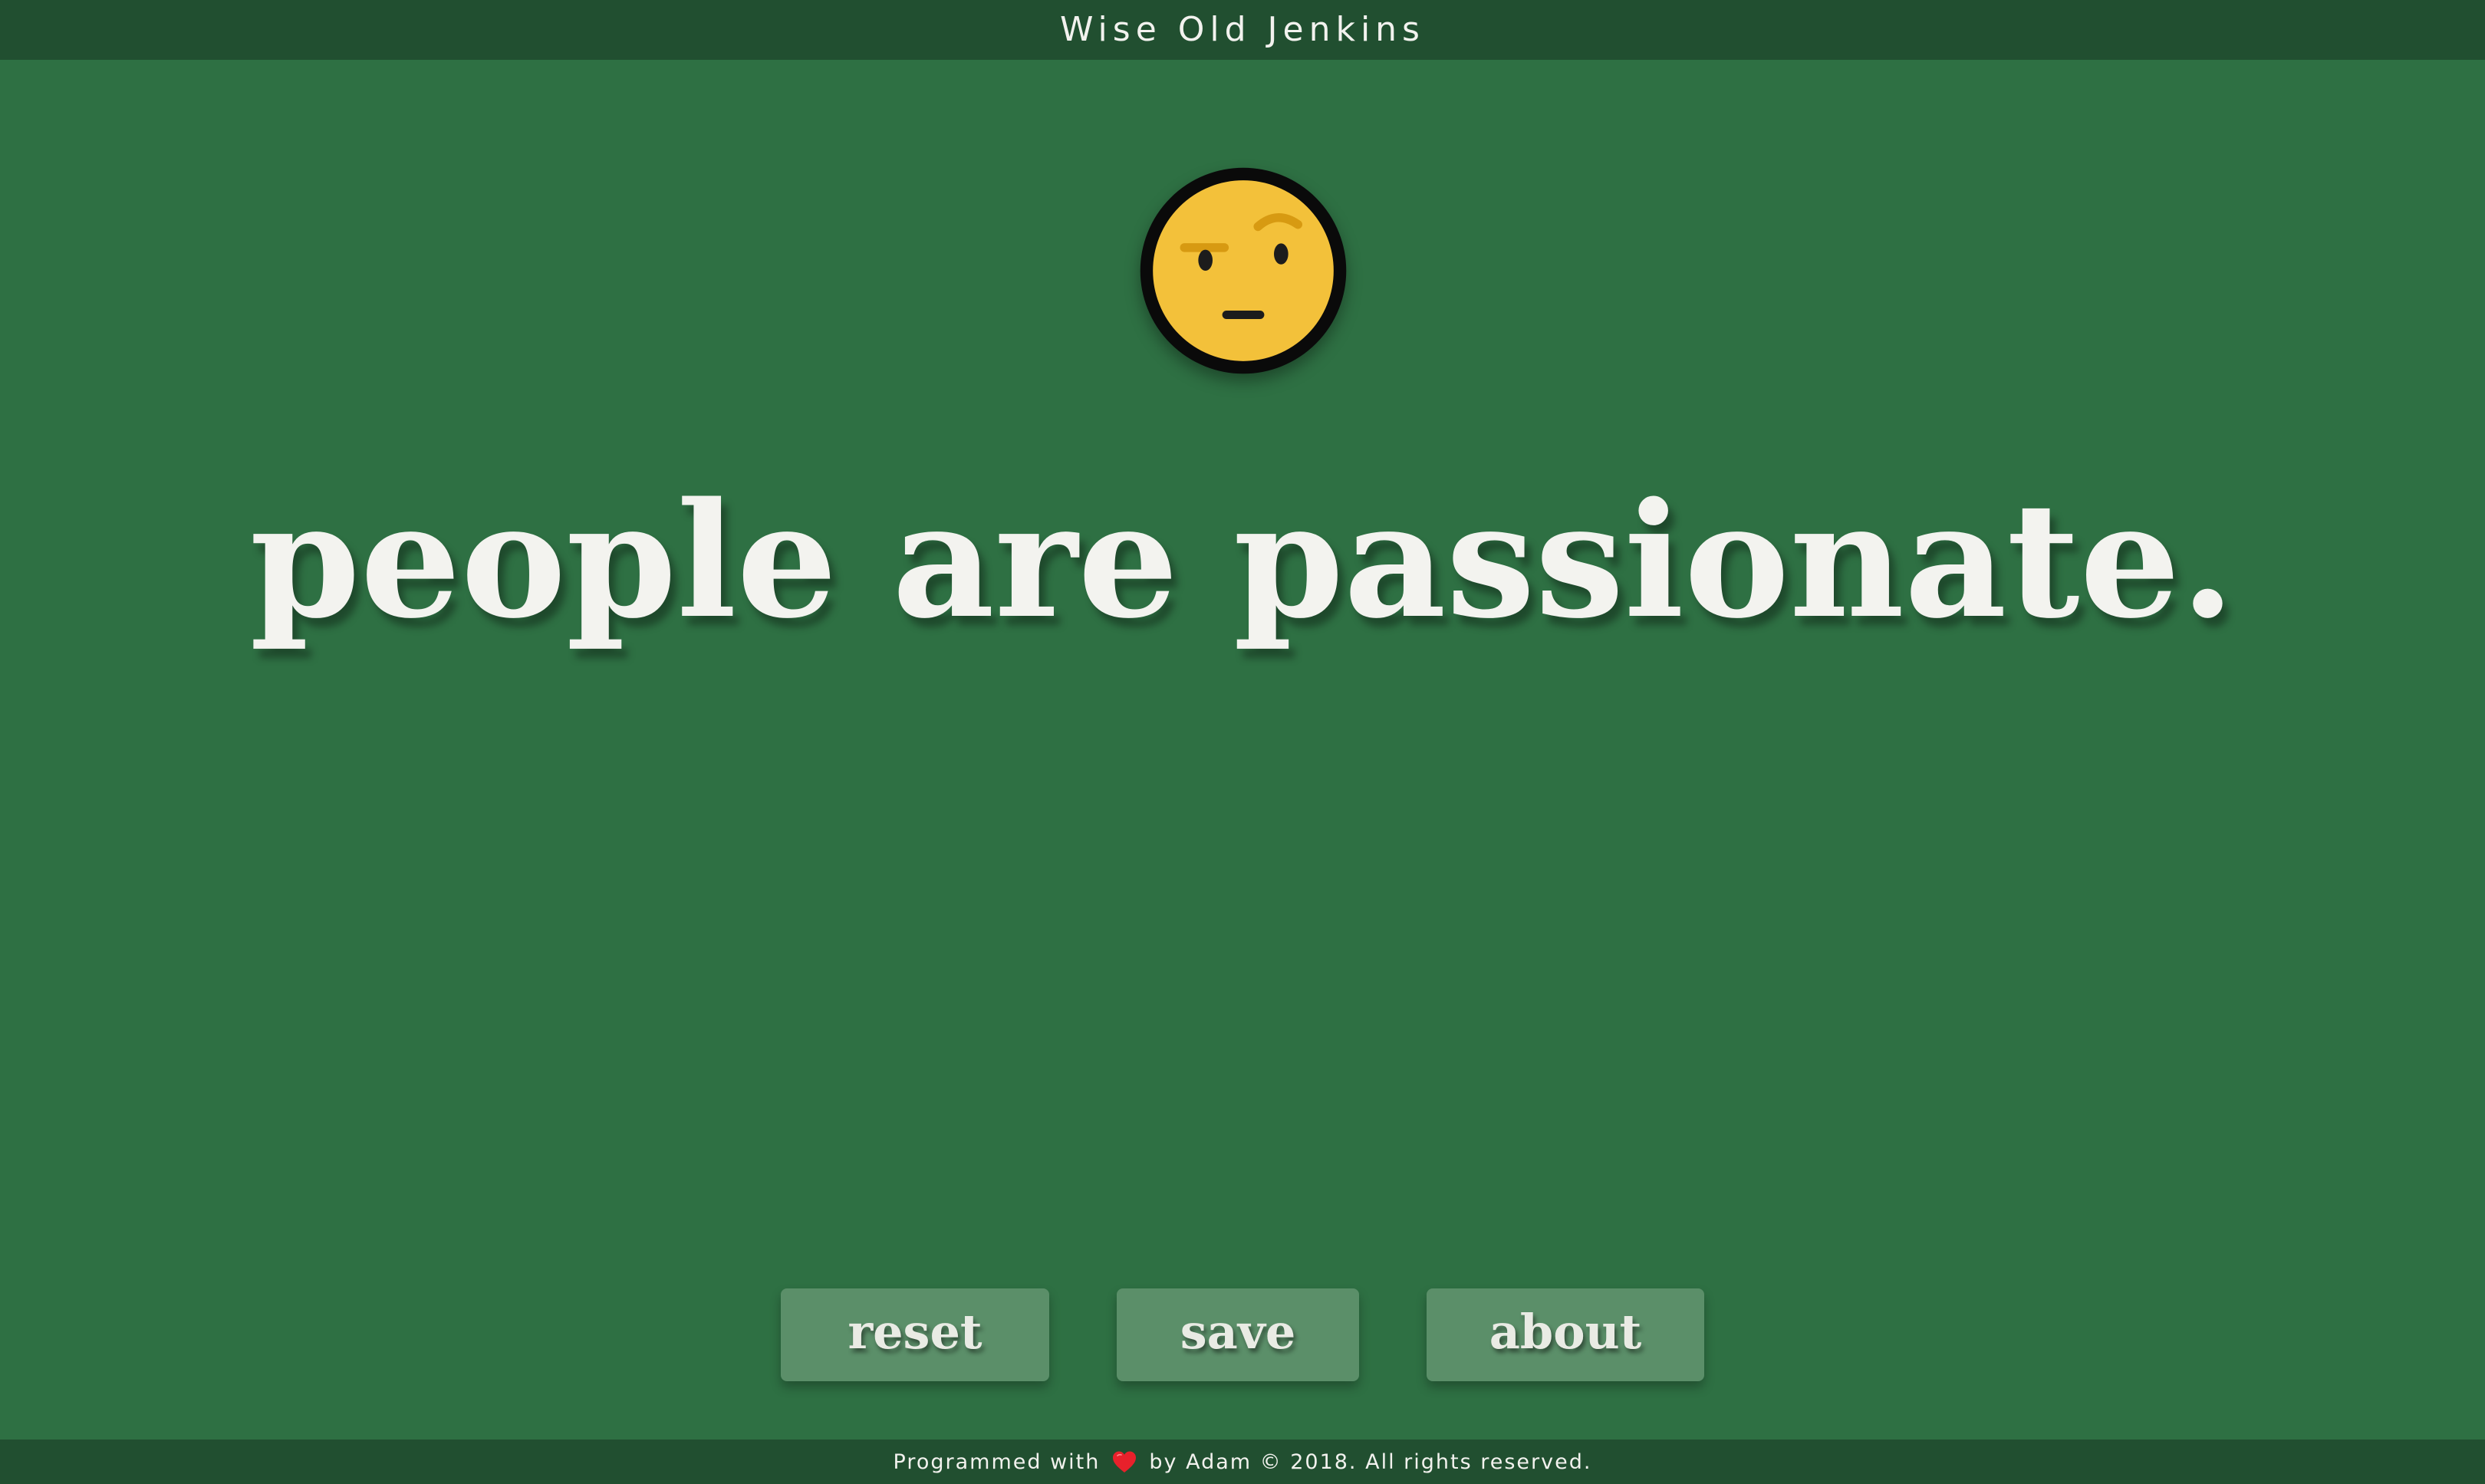 This screenshot has height=1484, width=2485. I want to click on heart-icon, so click(1124, 1461).